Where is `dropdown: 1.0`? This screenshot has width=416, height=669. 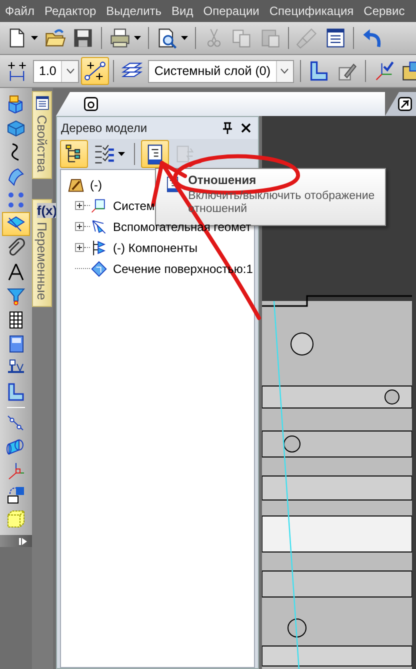 dropdown: 1.0 is located at coordinates (56, 71).